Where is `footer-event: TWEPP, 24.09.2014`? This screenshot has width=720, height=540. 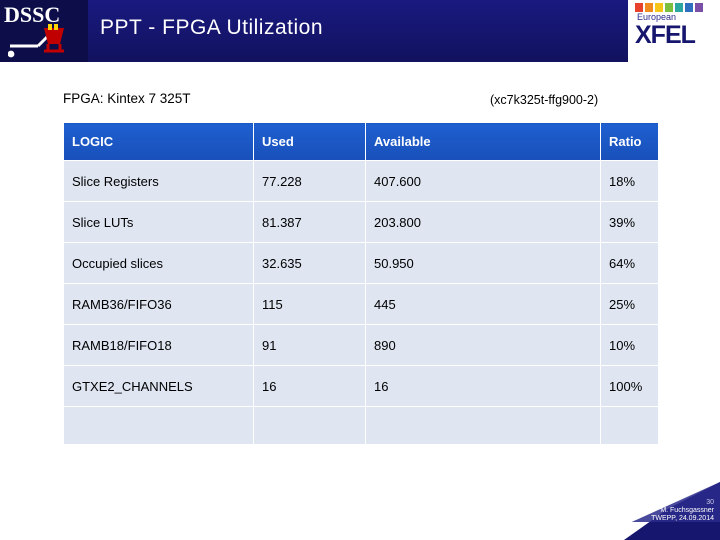 footer-event: TWEPP, 24.09.2014 is located at coordinates (682, 519).